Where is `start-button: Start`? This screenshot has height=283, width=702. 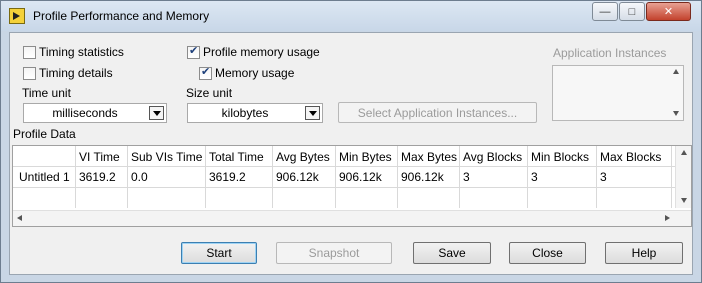 start-button: Start is located at coordinates (219, 253).